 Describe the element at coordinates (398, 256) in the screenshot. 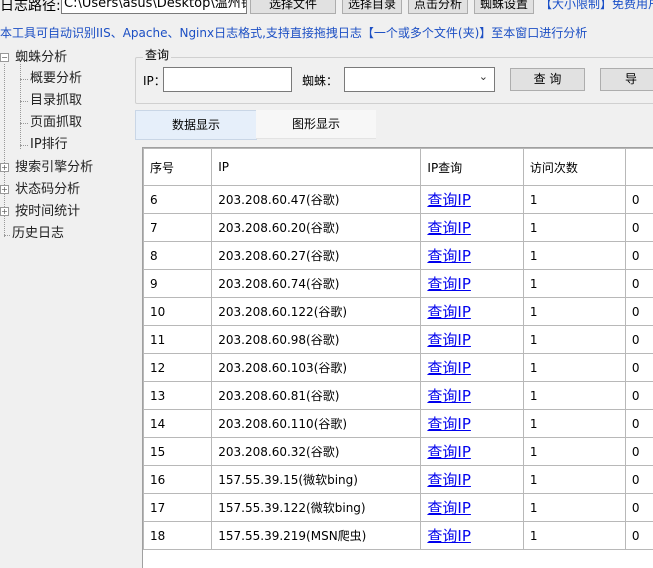

I see `table-row: 8203.208.60.27(谷歌)查询IP10` at that location.